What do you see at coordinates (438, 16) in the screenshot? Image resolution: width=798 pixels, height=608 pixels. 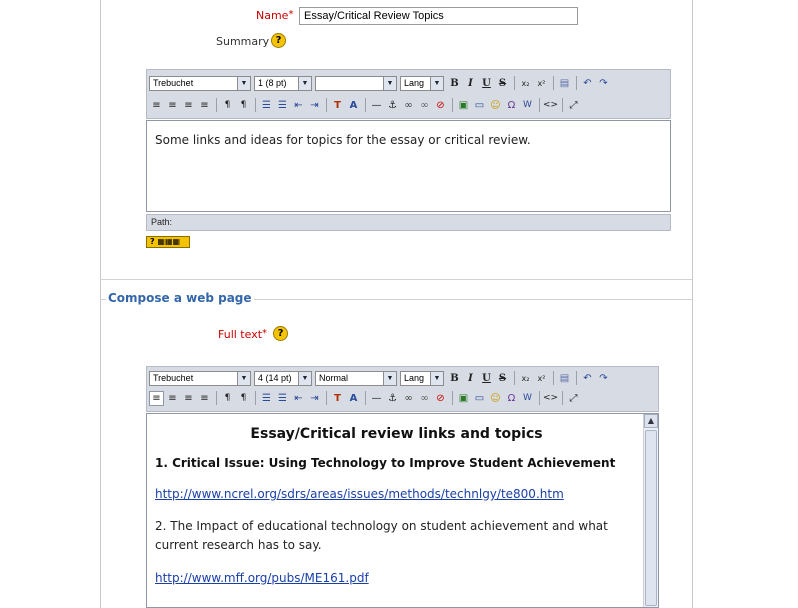 I see `name-input` at bounding box center [438, 16].